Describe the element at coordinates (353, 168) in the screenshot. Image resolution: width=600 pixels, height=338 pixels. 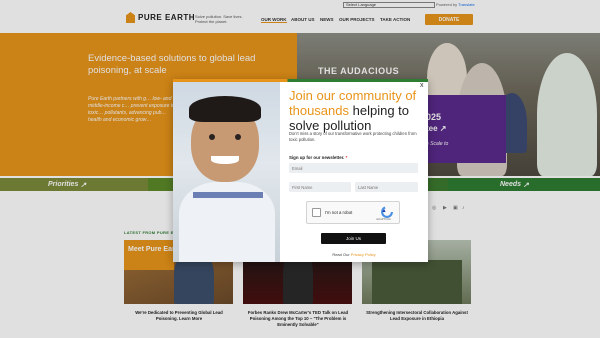
I see `email-field` at that location.